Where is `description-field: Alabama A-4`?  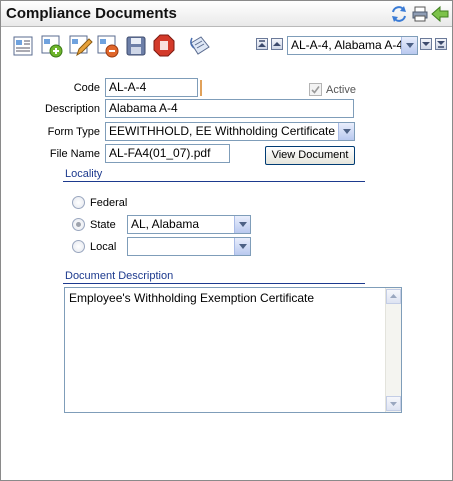 description-field: Alabama A-4 is located at coordinates (229, 108).